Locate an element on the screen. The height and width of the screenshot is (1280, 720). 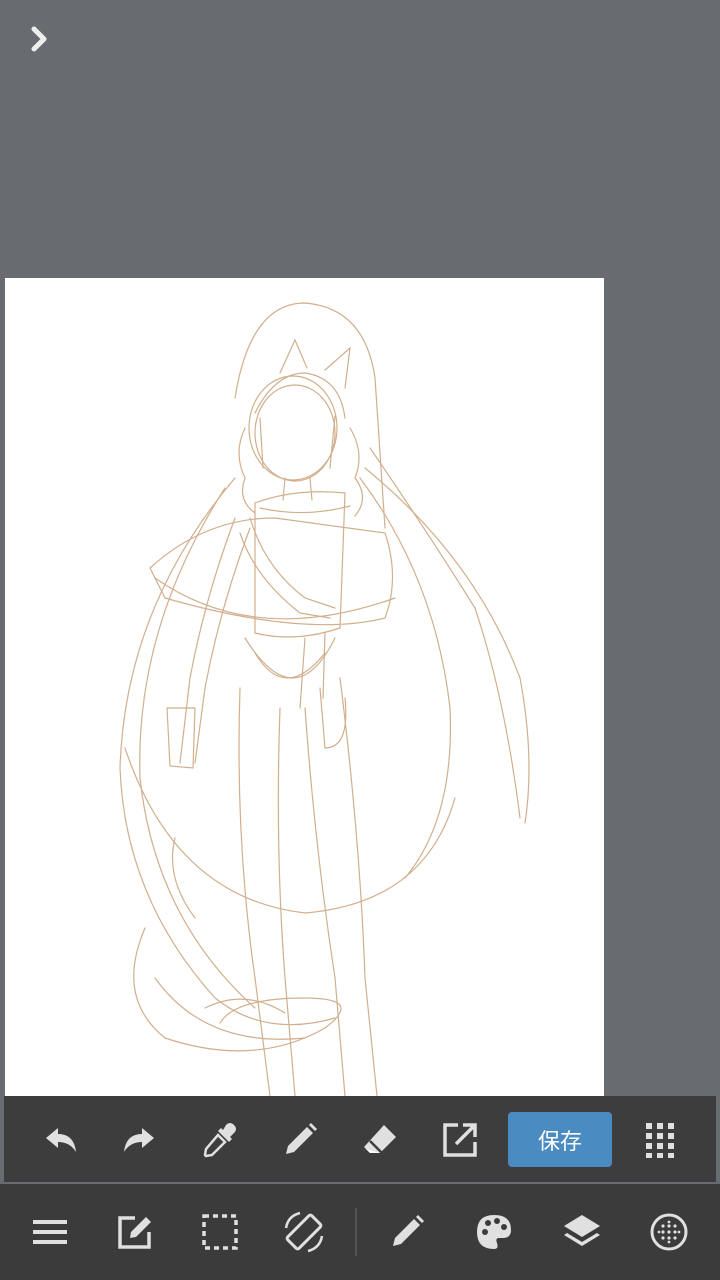
layers-button is located at coordinates (582, 1232).